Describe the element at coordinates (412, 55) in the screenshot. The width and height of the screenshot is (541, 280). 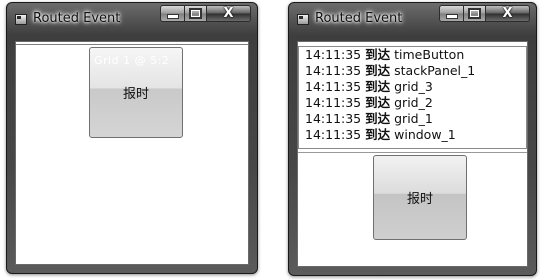
I see `log-item: 14:11:35 到达 timeButton` at that location.